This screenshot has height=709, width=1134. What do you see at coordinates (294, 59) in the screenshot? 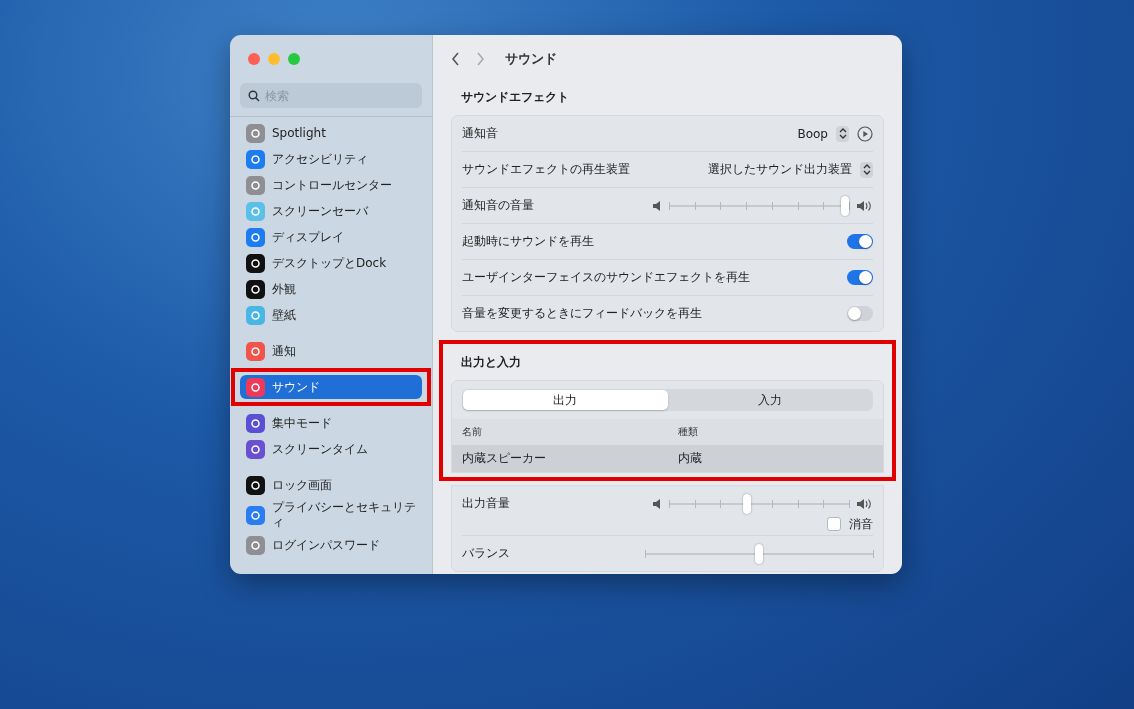
I see `zoom-button` at bounding box center [294, 59].